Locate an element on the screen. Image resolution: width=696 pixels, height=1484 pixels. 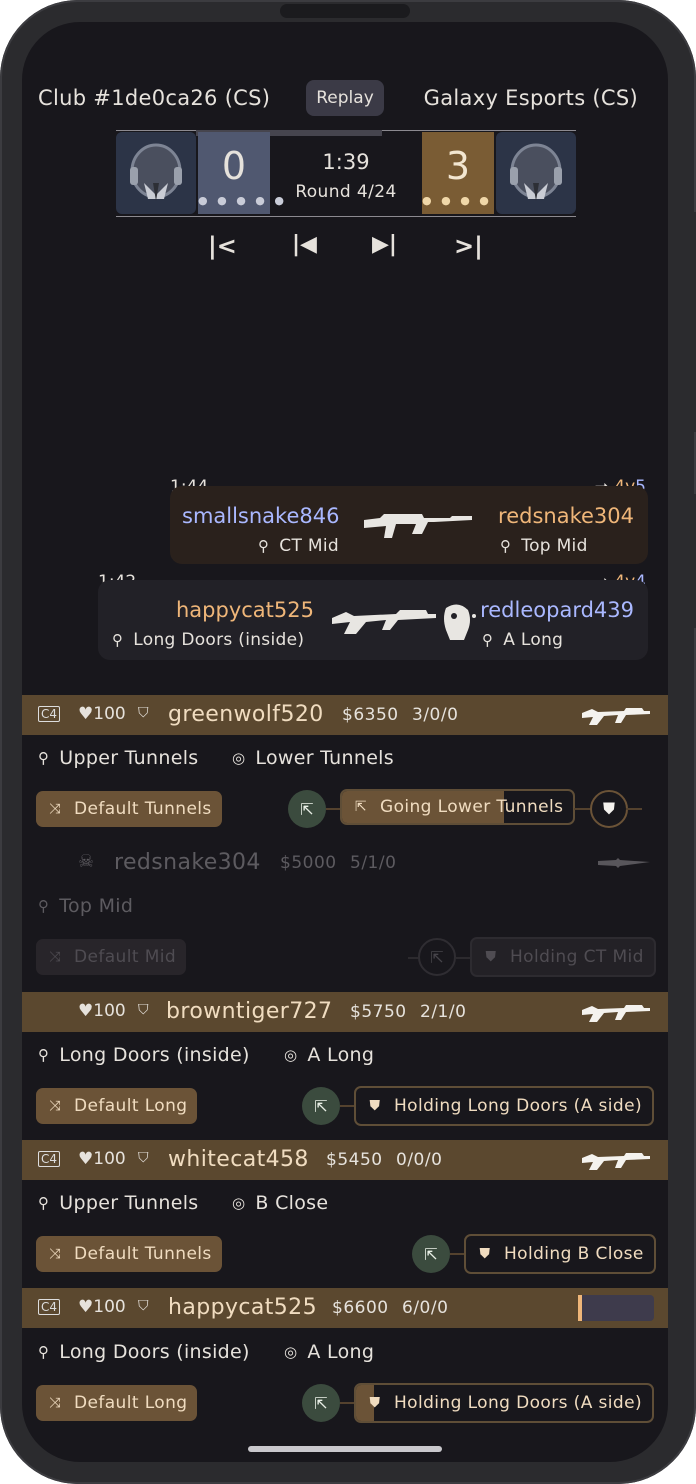
victim-location-text: A Long is located at coordinates (533, 640).